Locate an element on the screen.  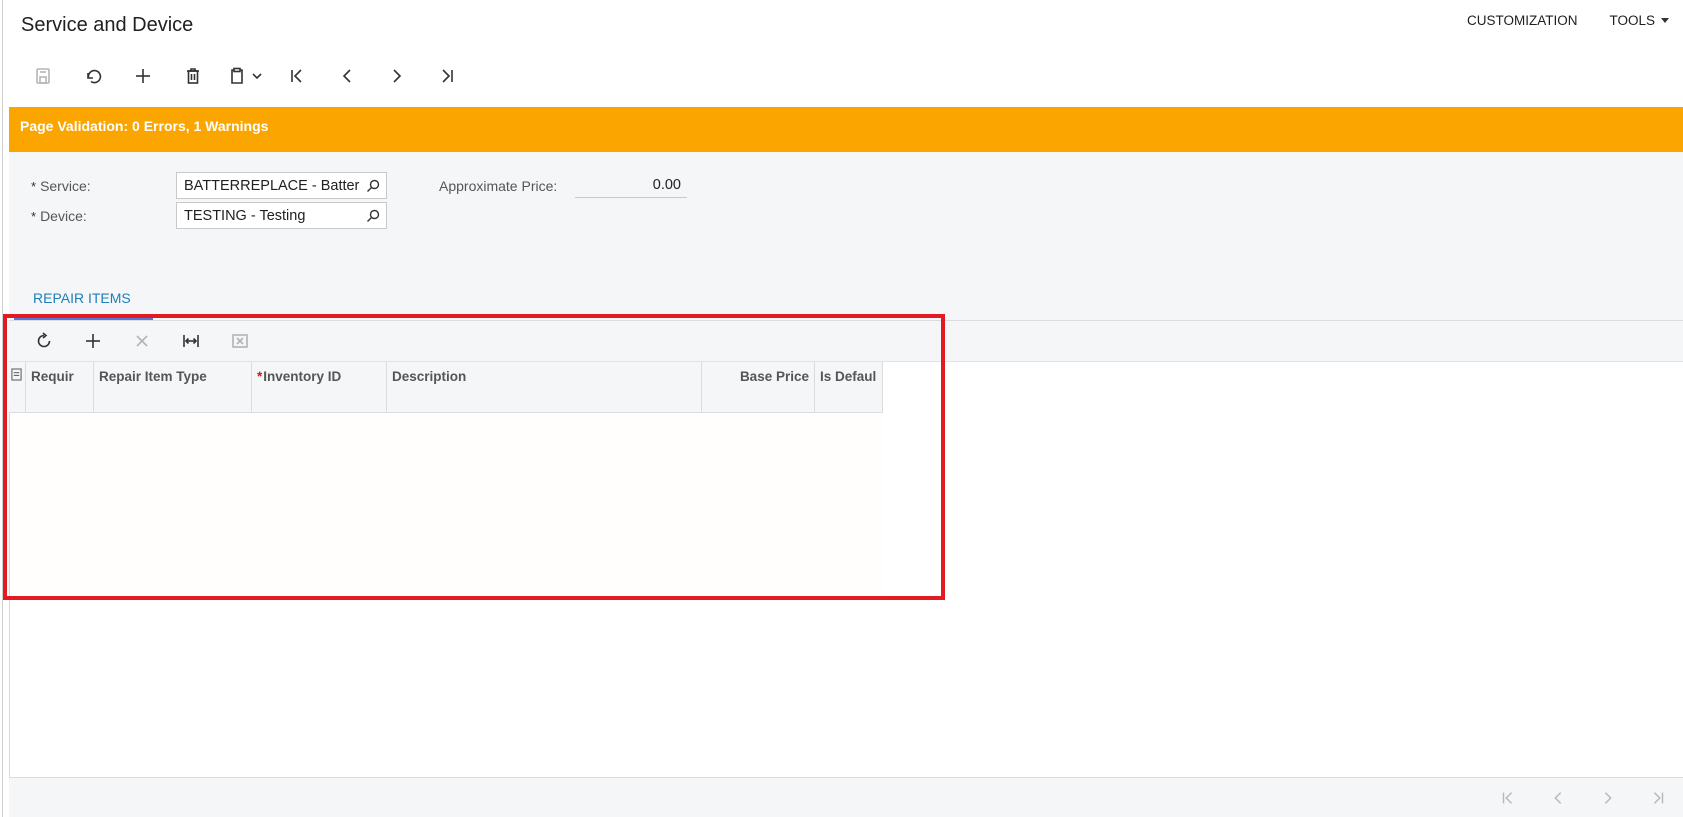
paste-icon is located at coordinates (237, 75).